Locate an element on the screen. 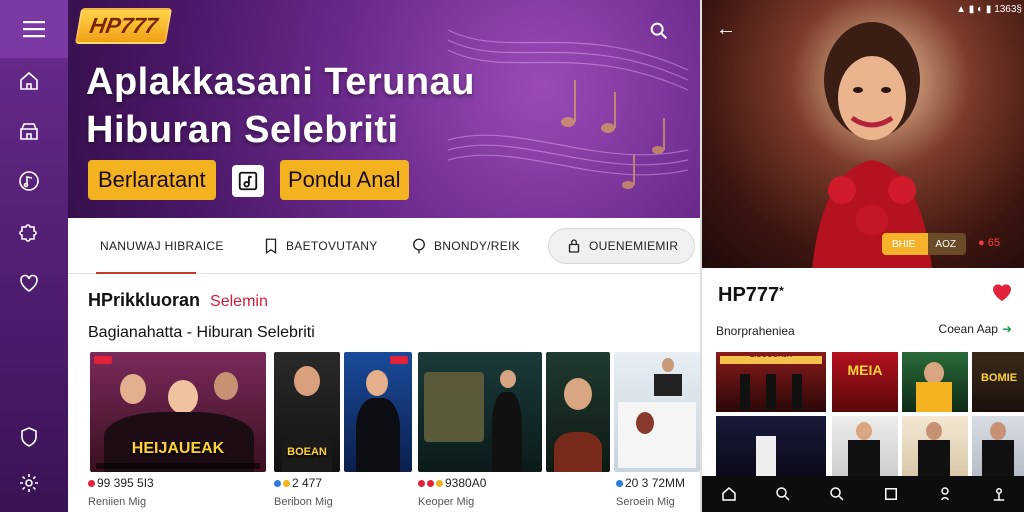 The image size is (1024, 512). hero-secondary-button: Pondu Anal is located at coordinates (344, 180).